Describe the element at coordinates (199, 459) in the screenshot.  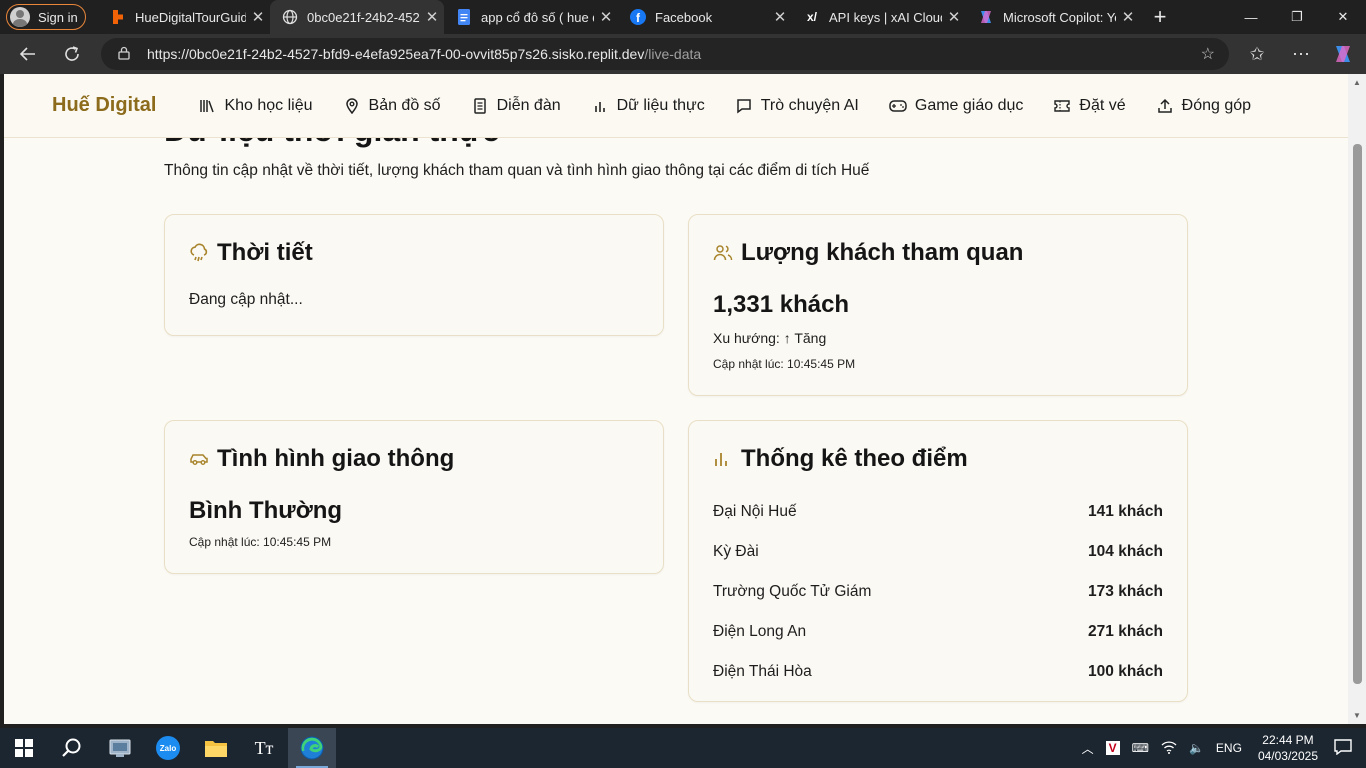
I see `car-icon` at that location.